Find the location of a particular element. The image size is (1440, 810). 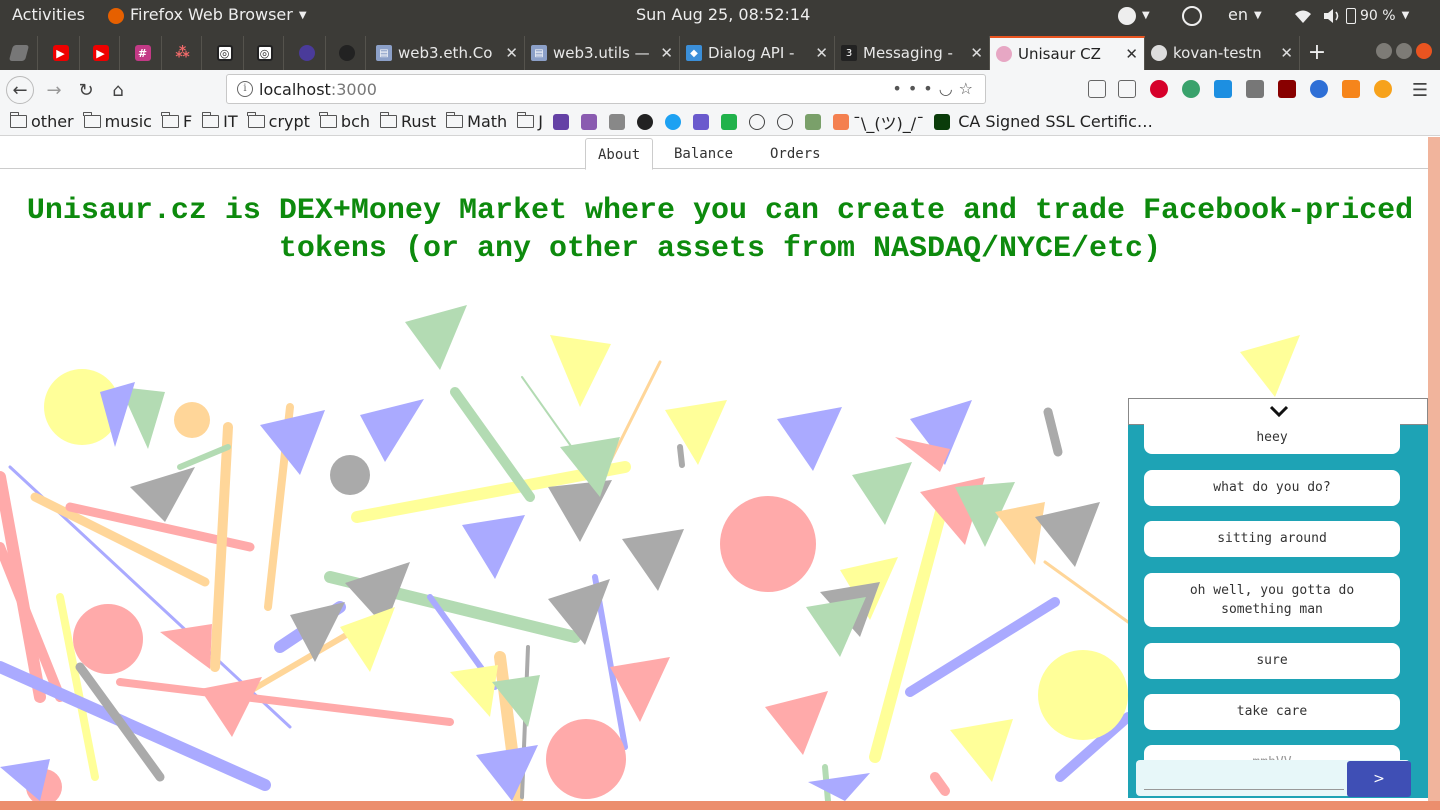

maximize-button is located at coordinates (1404, 51).